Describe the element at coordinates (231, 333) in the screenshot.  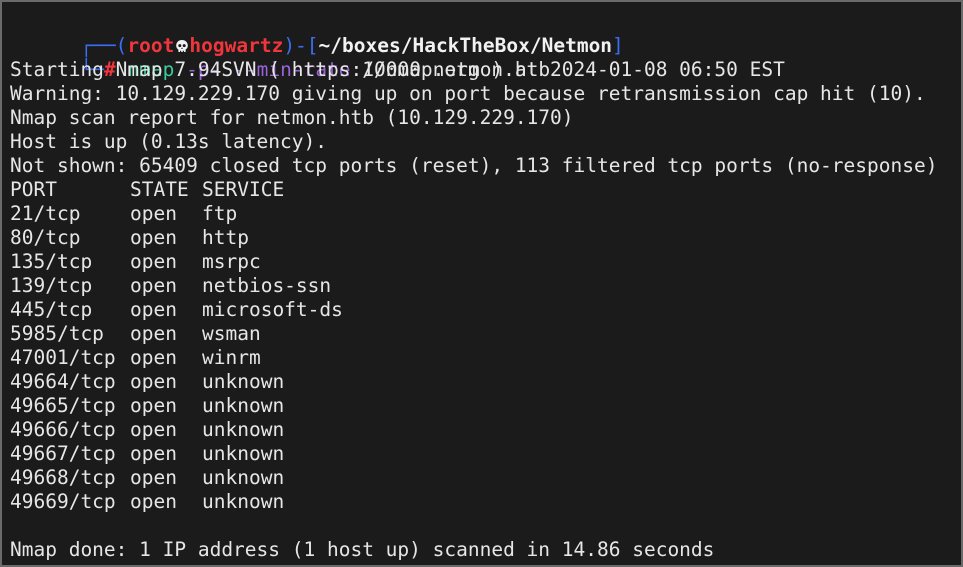
I see `service-cell: wsman` at that location.